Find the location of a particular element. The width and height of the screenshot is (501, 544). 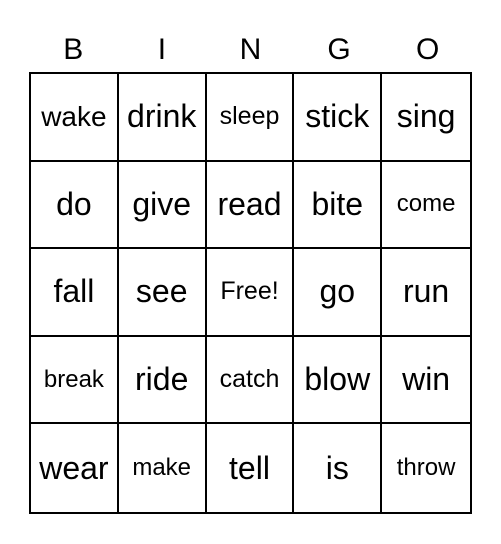

bingo-cell: run is located at coordinates (426, 293).